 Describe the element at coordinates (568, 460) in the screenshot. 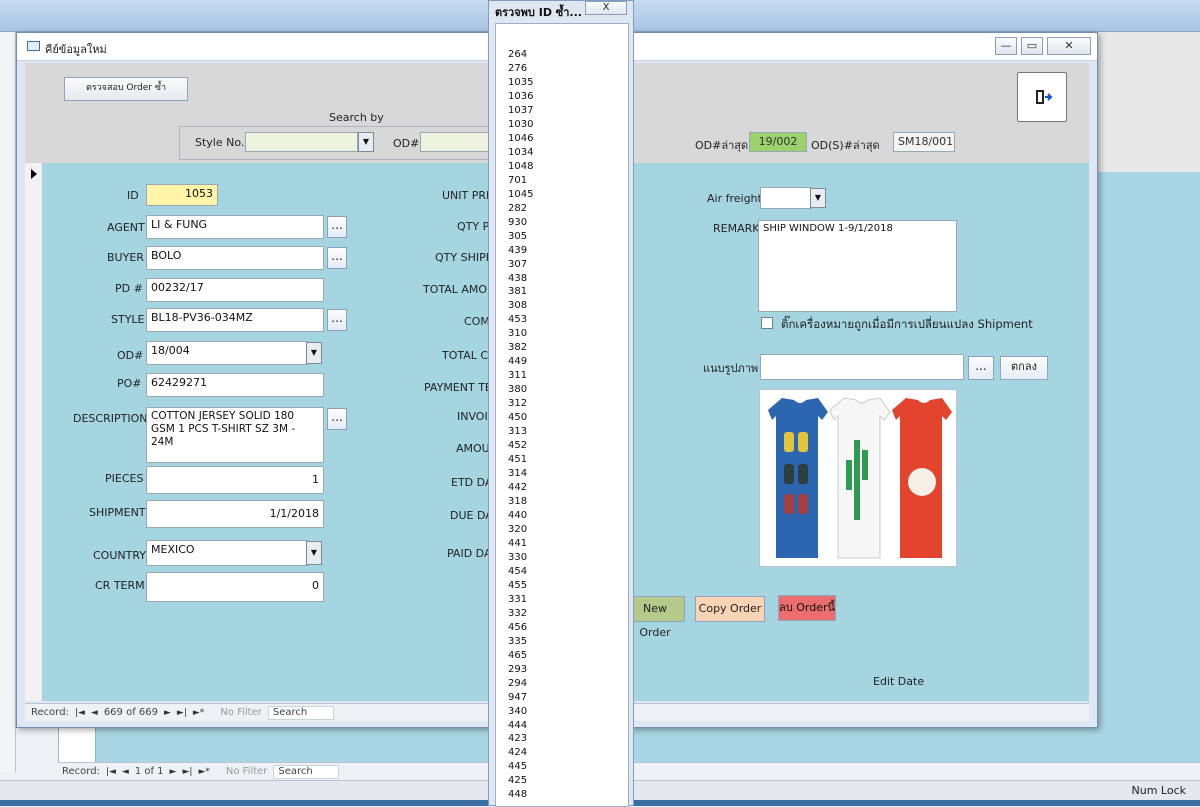

I see `duplicate-id-item: 451` at that location.